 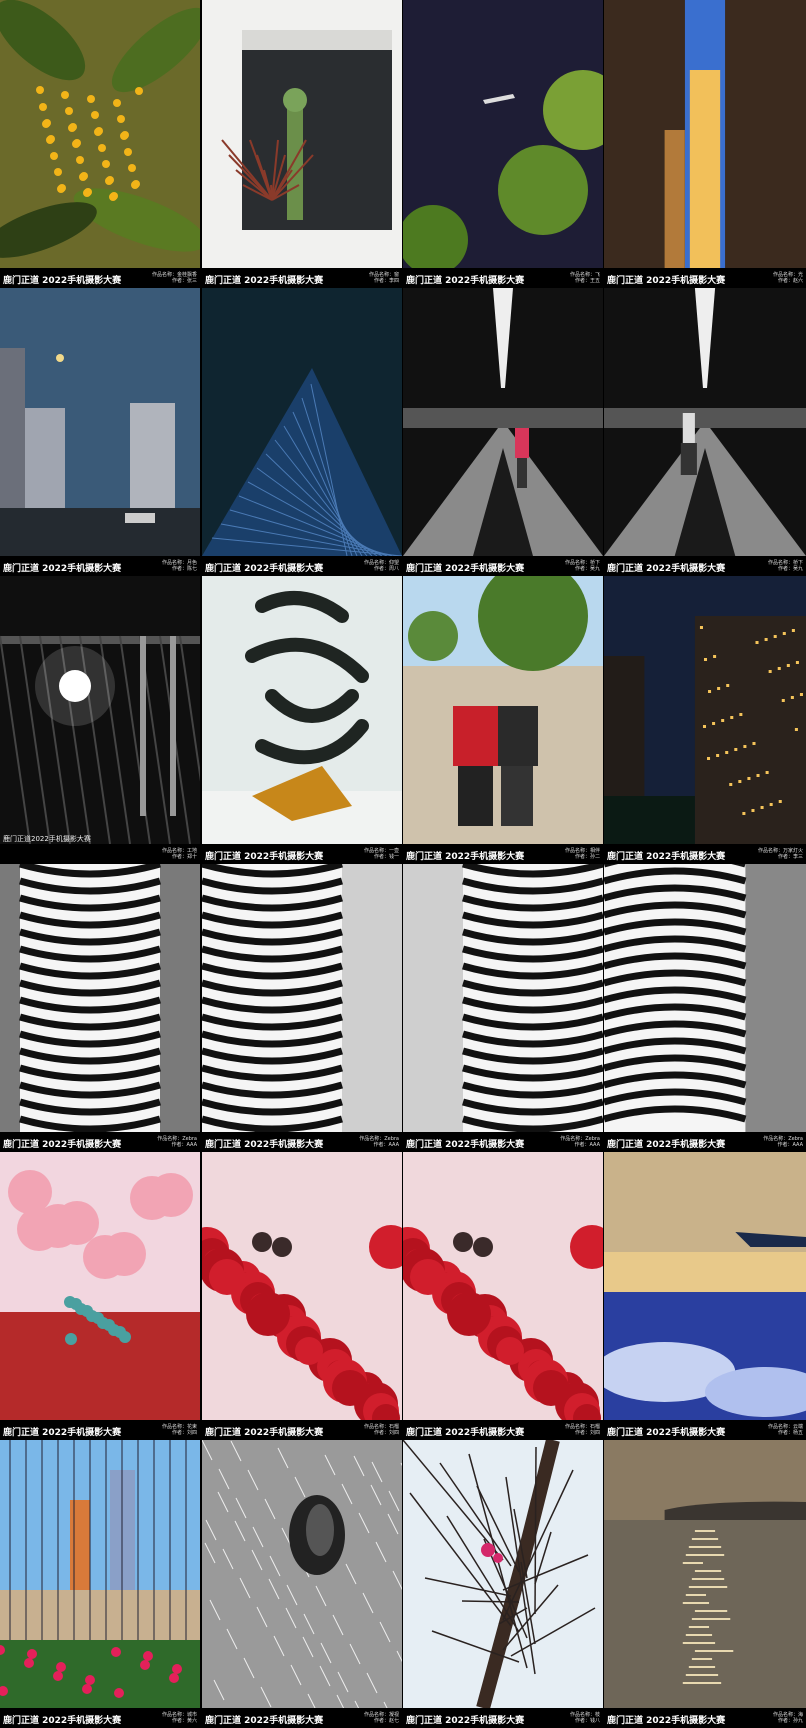 I want to click on photo-caption: 鹿门正道 2022手机摄影大赛 作品名称：相伴 作者：孙二, so click(x=503, y=855).